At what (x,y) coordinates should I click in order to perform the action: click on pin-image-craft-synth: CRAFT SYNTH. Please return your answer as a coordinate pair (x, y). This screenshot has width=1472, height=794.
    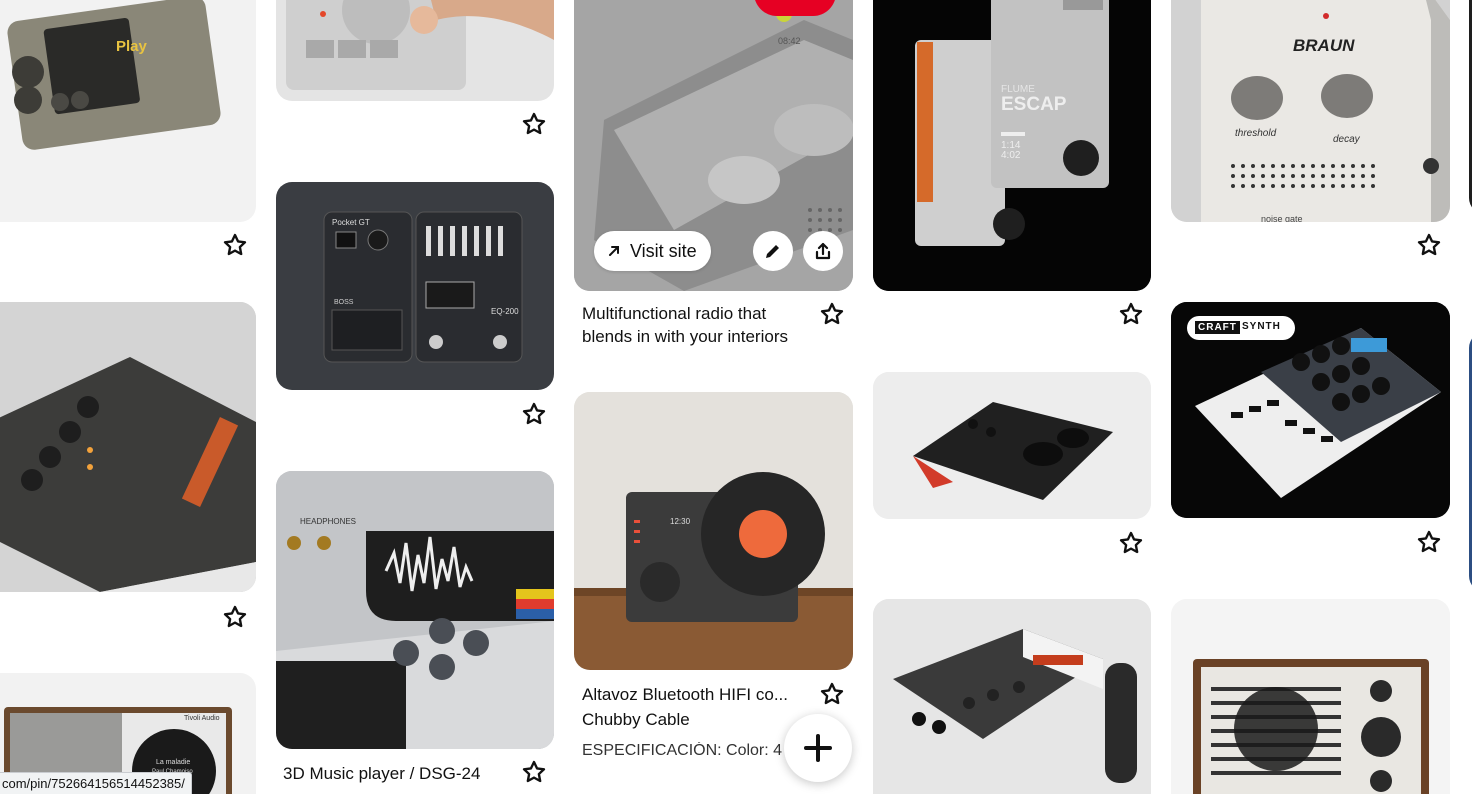
    Looking at the image, I should click on (1310, 410).